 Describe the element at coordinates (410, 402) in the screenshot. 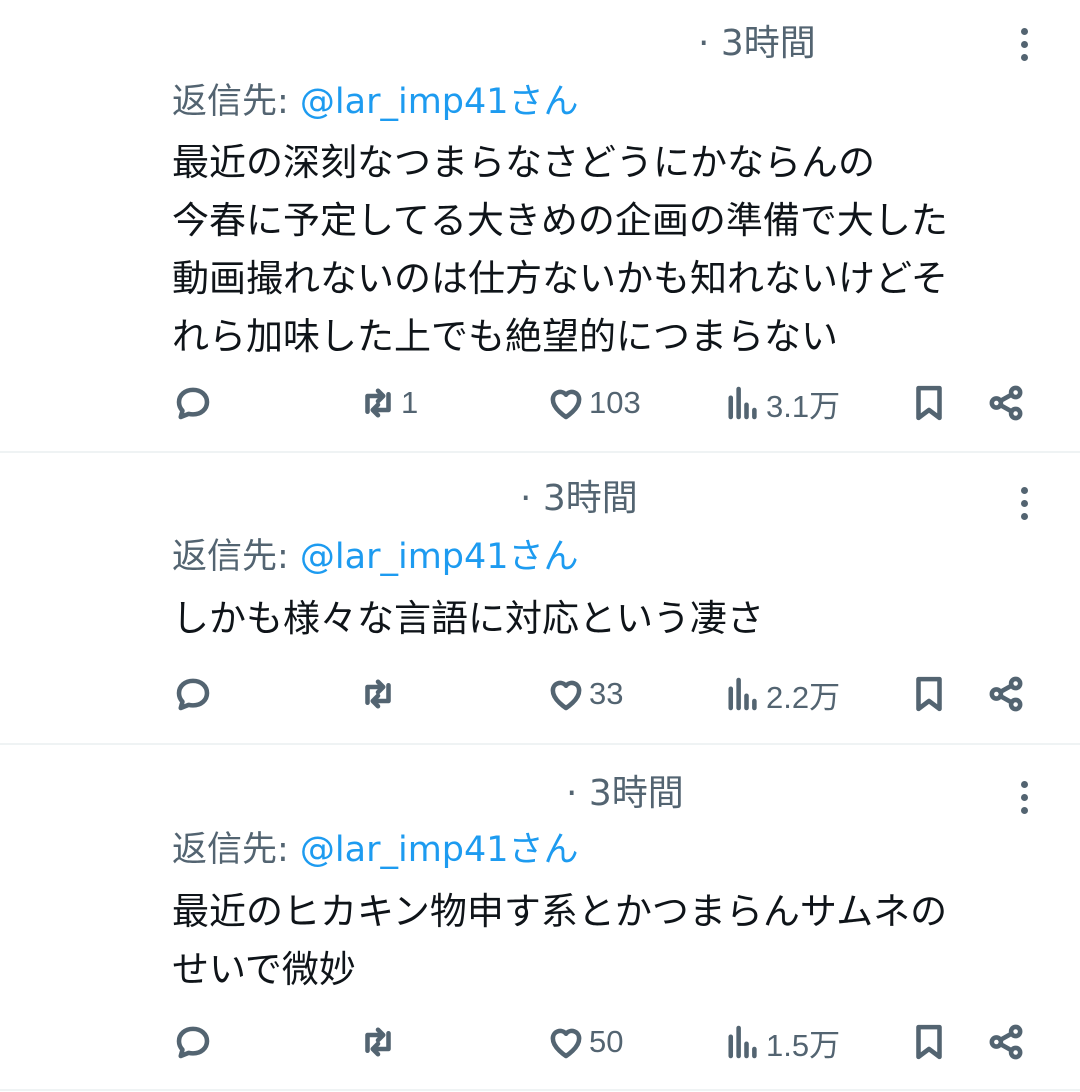

I see `retweet-count: 1` at that location.